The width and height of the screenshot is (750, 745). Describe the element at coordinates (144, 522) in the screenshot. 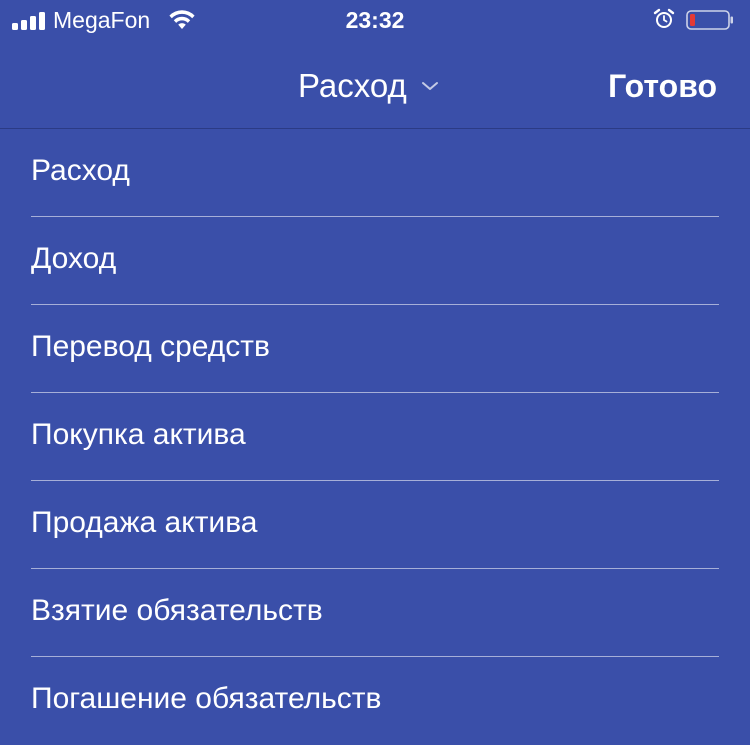

I see `list-item-label: Продажа актива` at that location.